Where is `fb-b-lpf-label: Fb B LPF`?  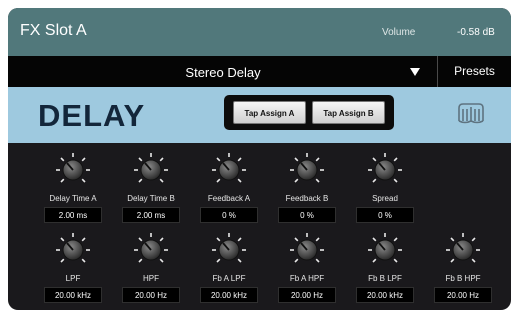
fb-b-lpf-label: Fb B LPF is located at coordinates (385, 278).